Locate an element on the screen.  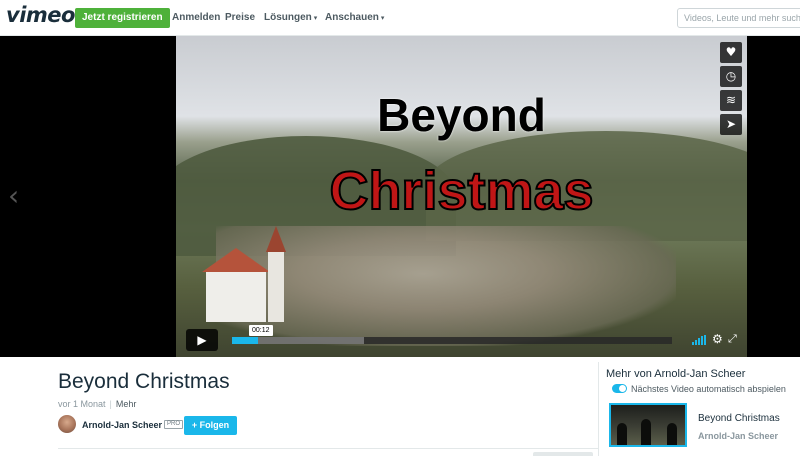
tab-stub is located at coordinates (563, 454).